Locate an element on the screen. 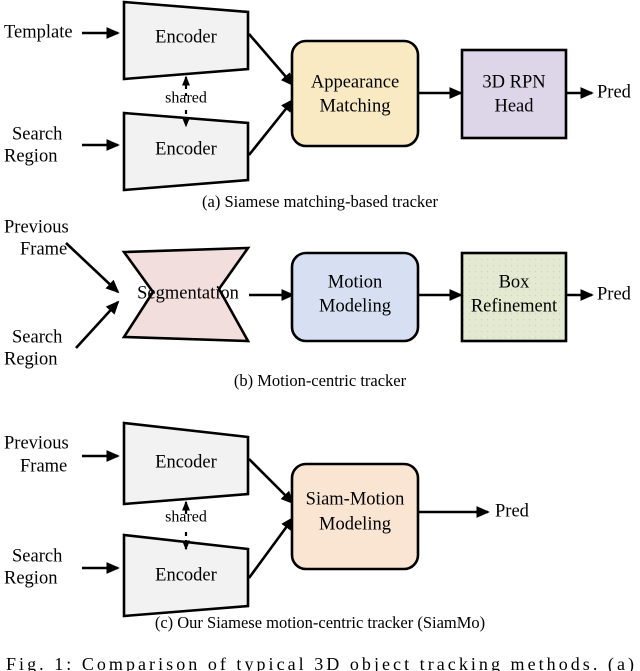  label-matching: Matching is located at coordinates (355, 106).